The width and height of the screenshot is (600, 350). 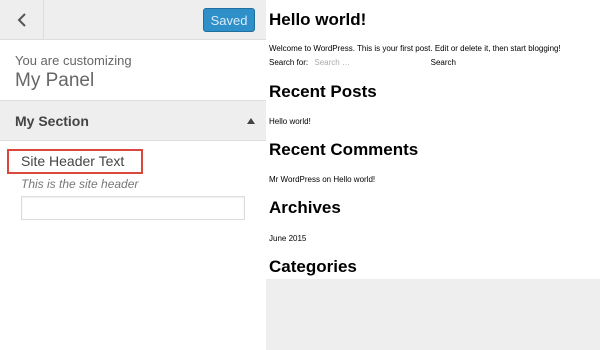 What do you see at coordinates (55, 80) in the screenshot?
I see `panel-title: My Panel` at bounding box center [55, 80].